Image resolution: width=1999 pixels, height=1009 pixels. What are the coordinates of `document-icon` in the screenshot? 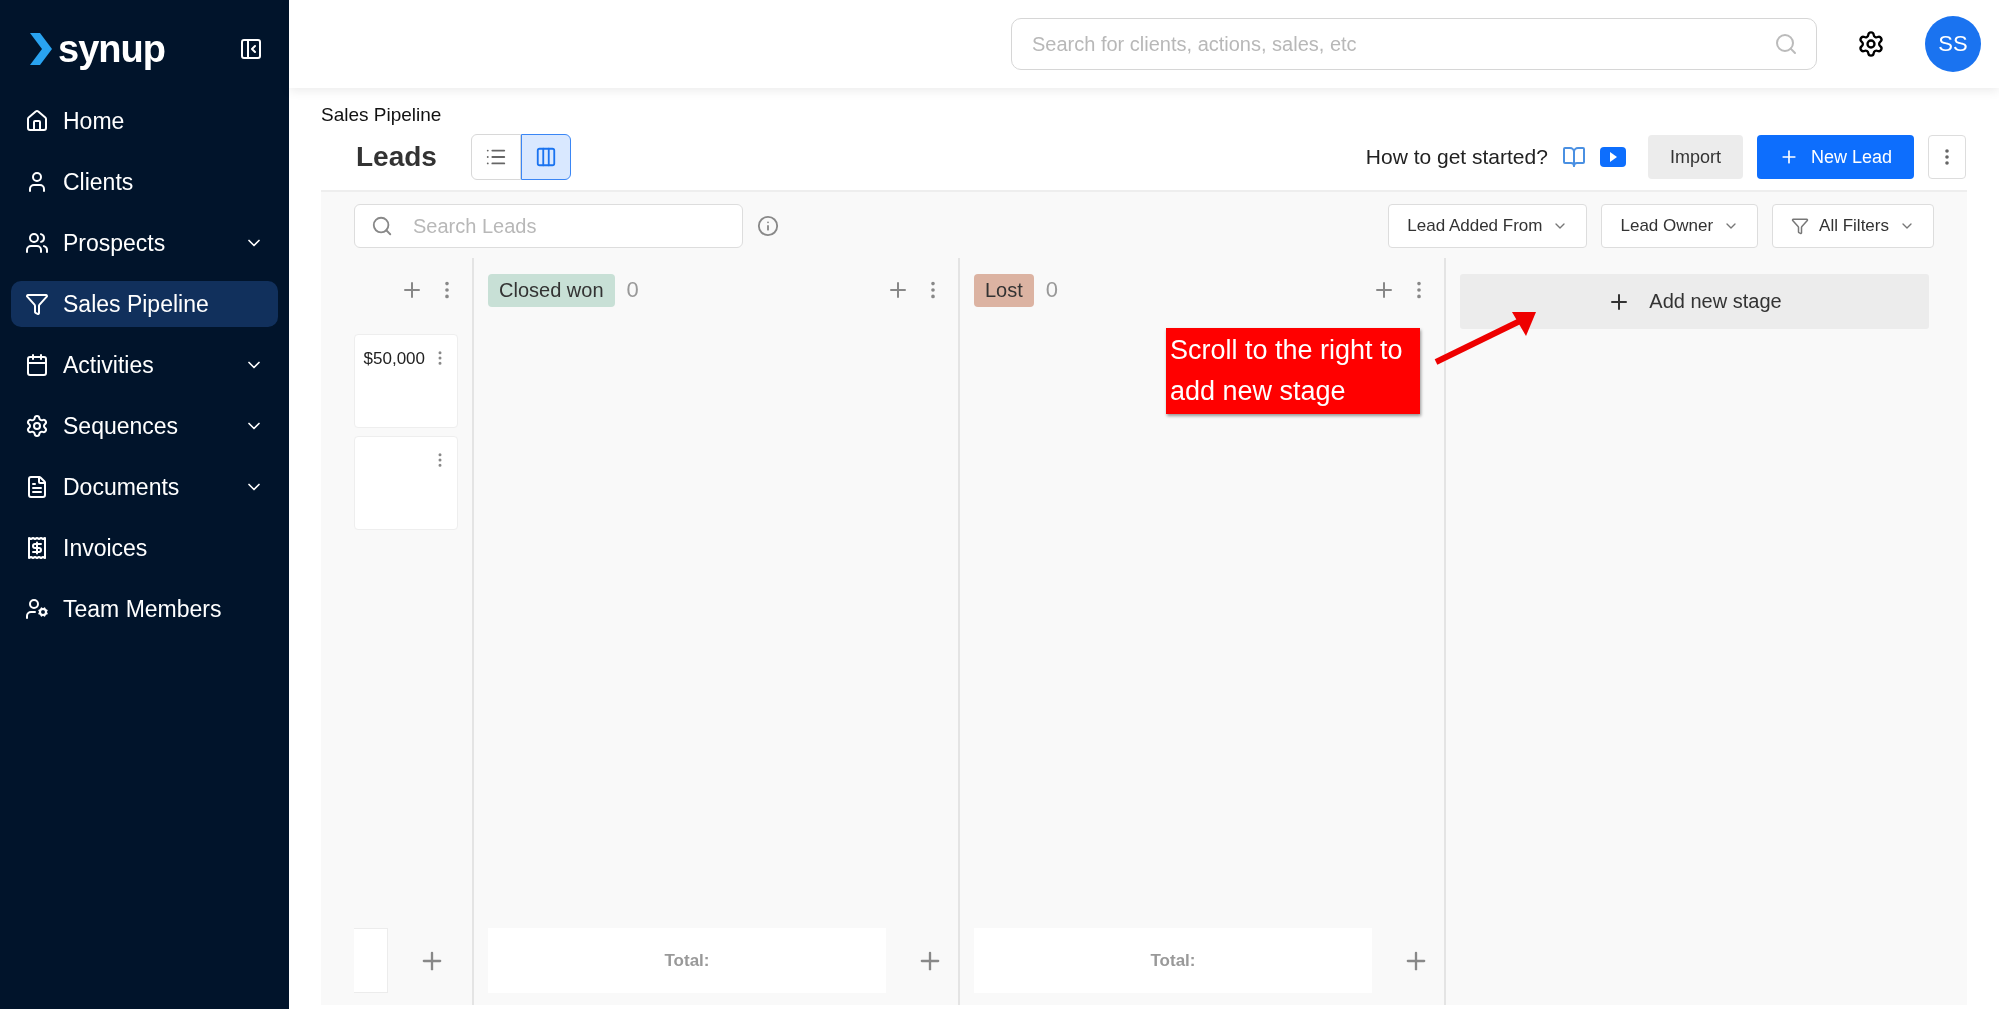 It's located at (37, 487).